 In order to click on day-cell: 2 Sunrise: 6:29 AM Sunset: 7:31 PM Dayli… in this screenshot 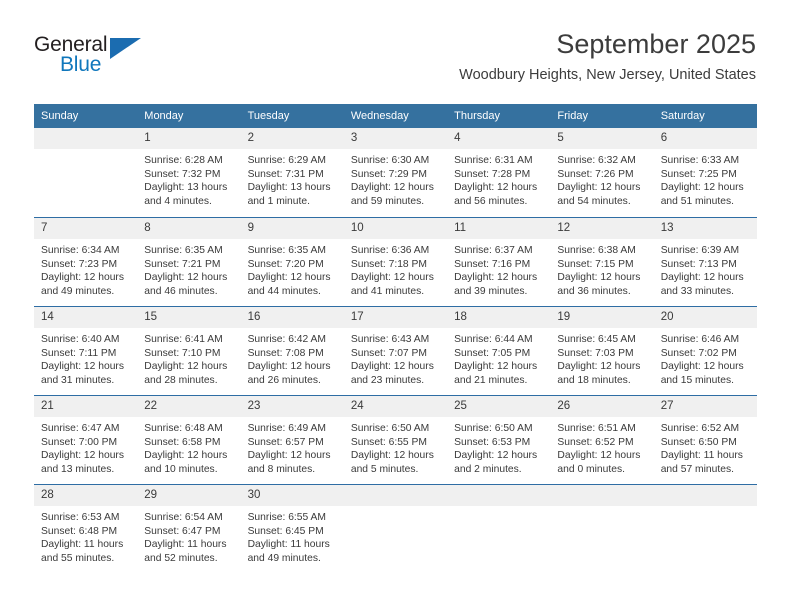, I will do `click(292, 172)`.